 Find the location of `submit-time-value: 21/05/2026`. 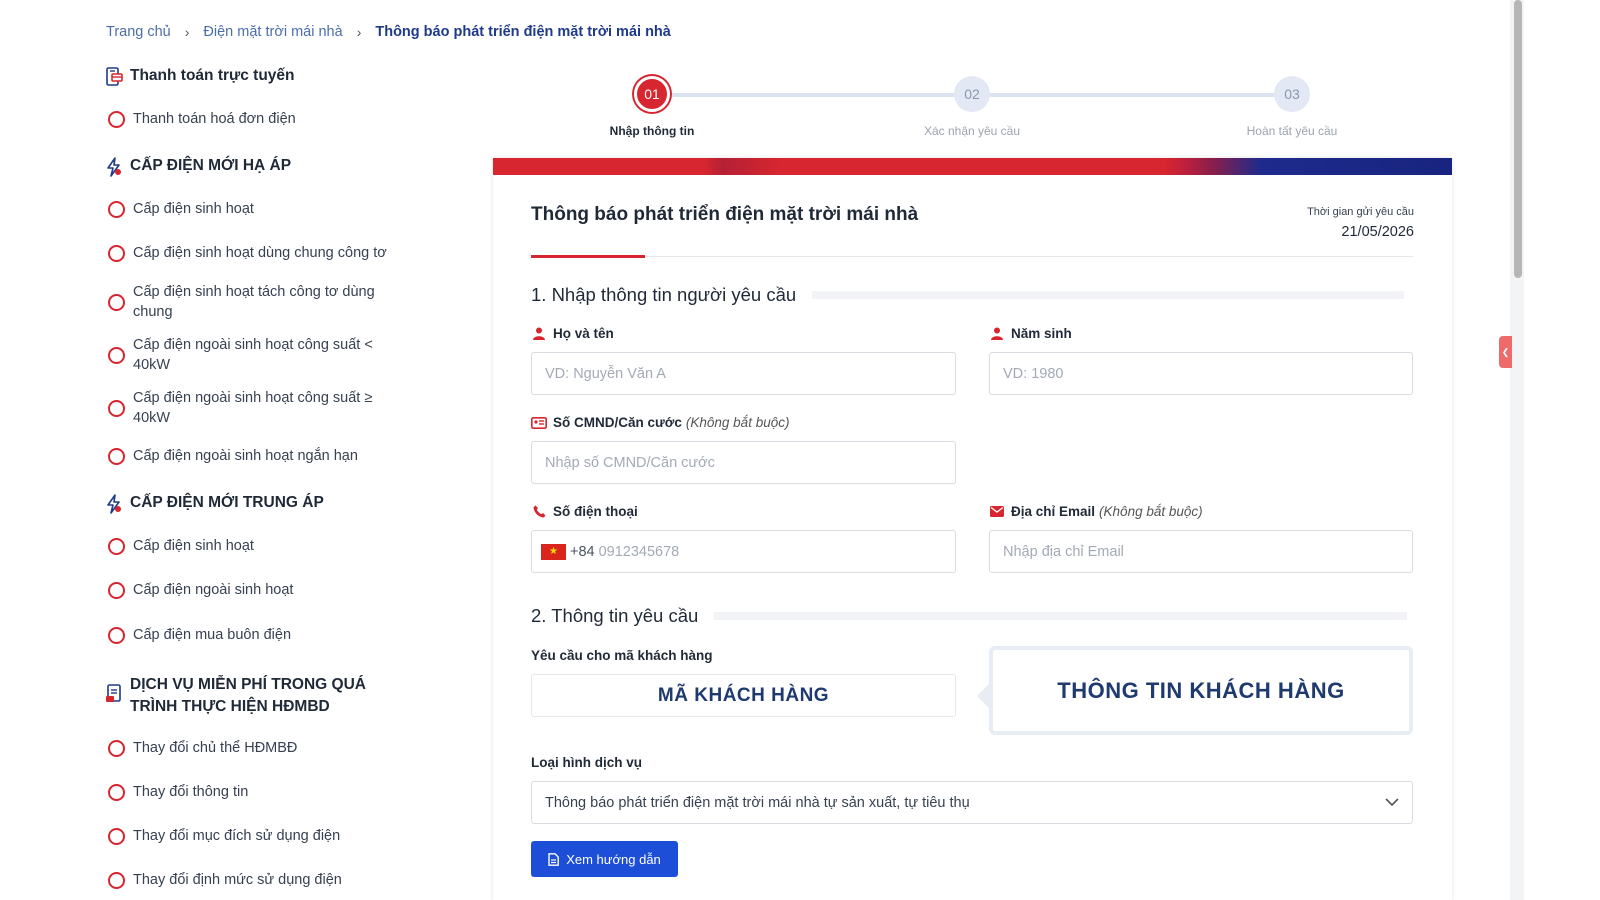

submit-time-value: 21/05/2026 is located at coordinates (1377, 232).